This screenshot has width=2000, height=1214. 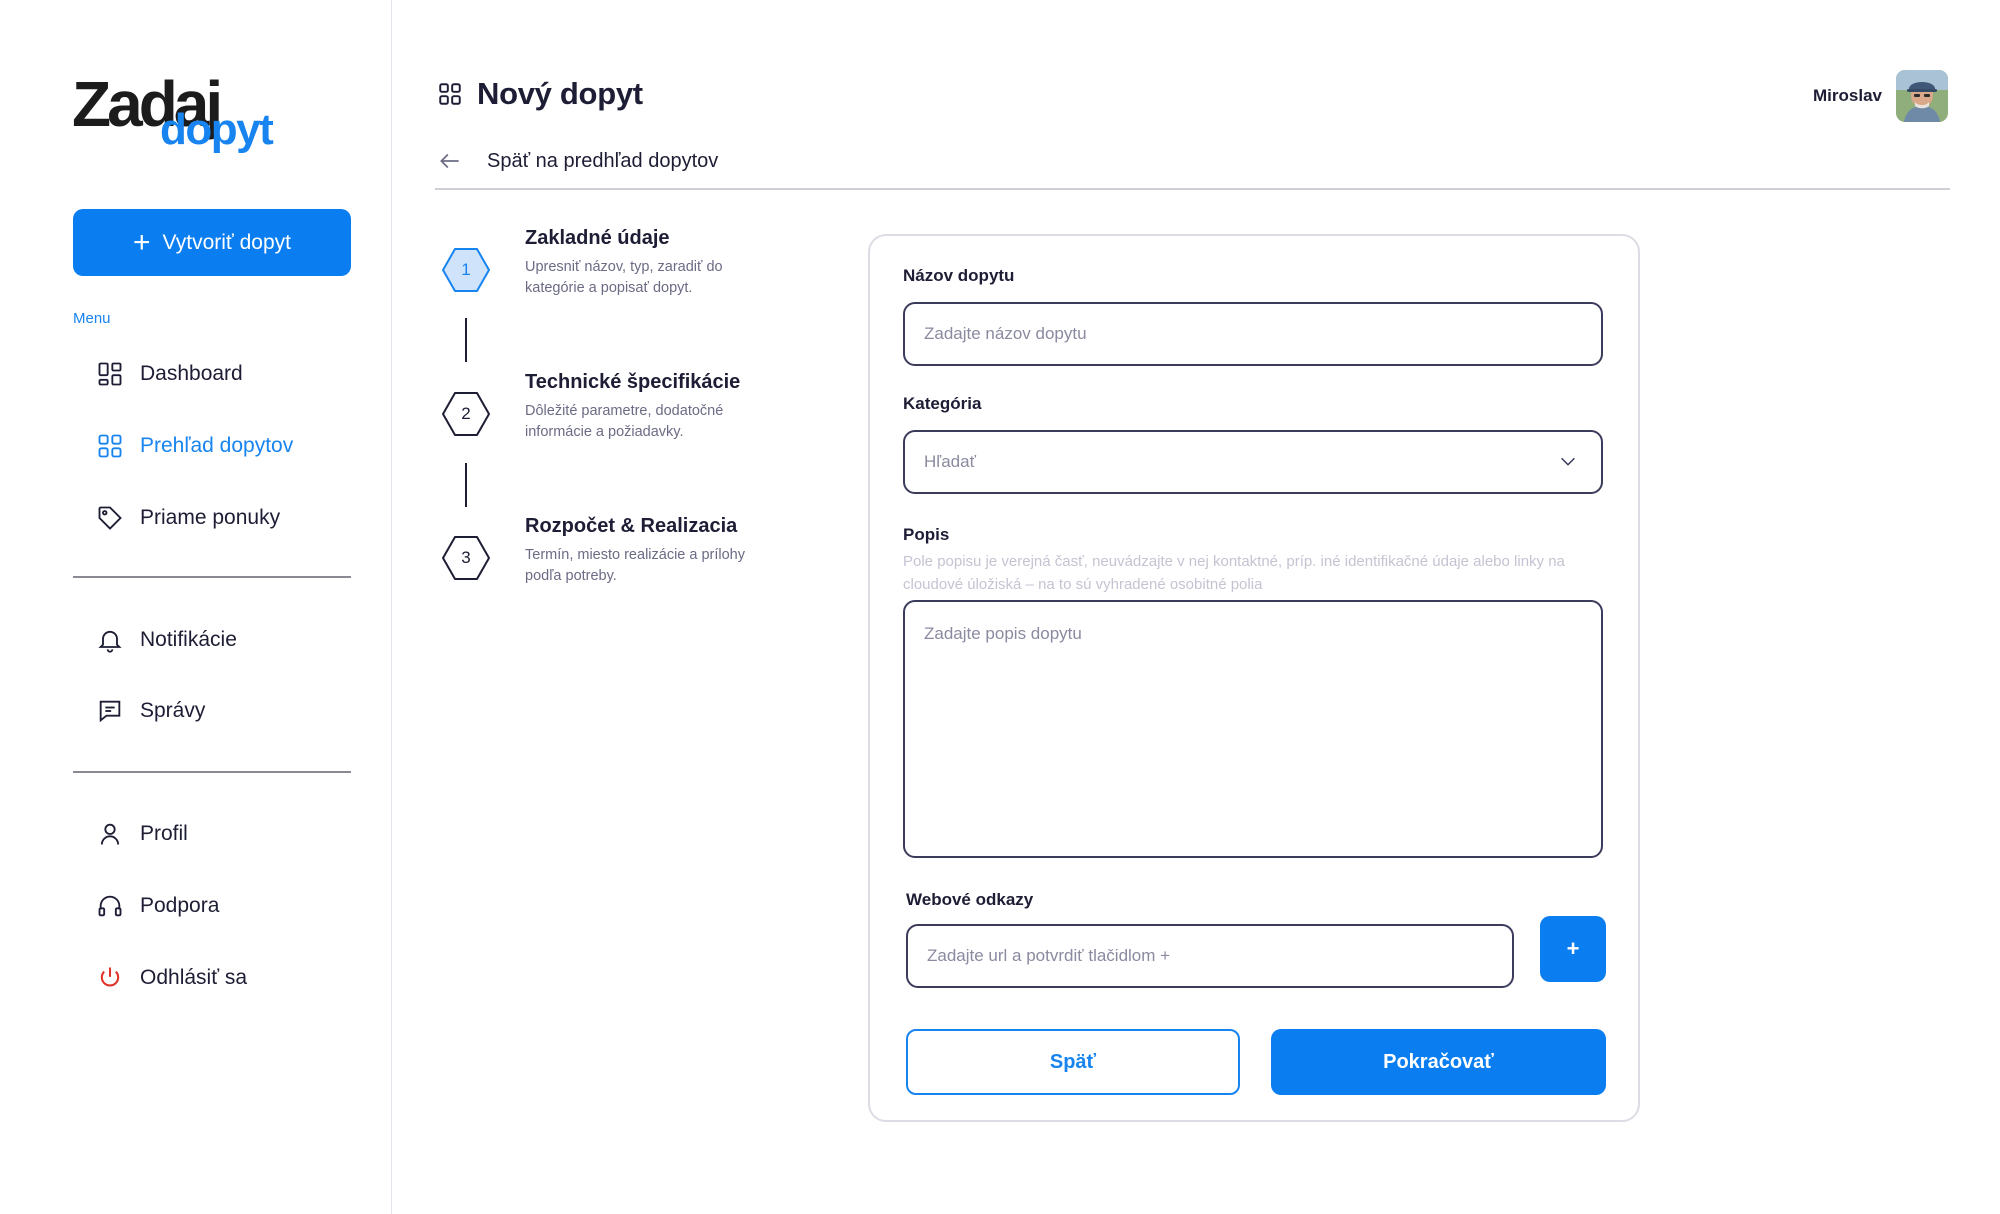 I want to click on header-divider, so click(x=1192, y=189).